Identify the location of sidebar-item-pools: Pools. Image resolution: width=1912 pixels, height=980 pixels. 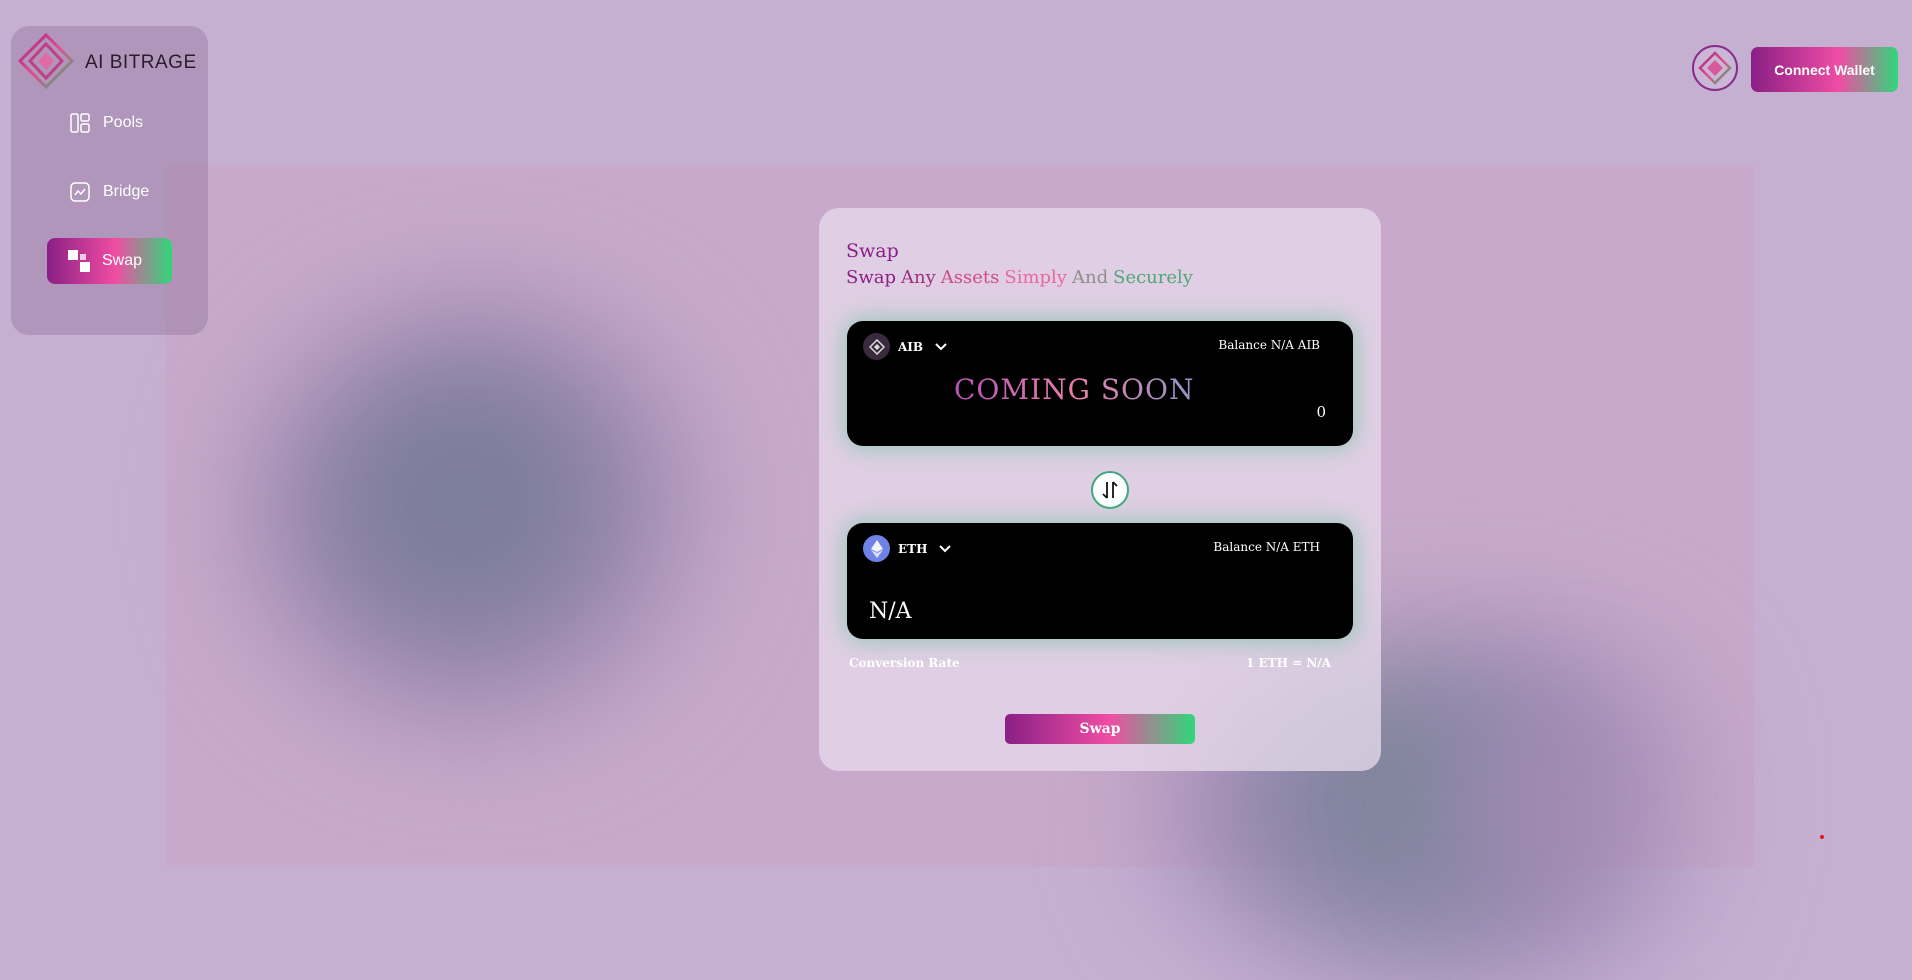
(106, 123).